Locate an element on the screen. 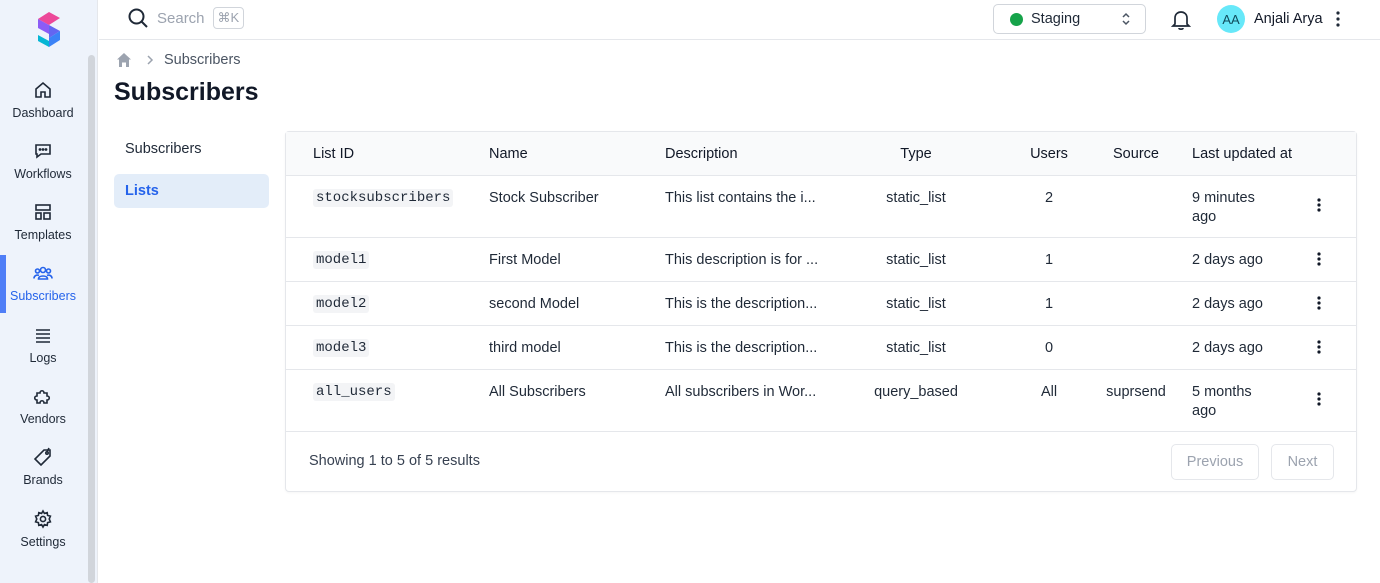  sidebar-item-logs: Logs is located at coordinates (43, 349).